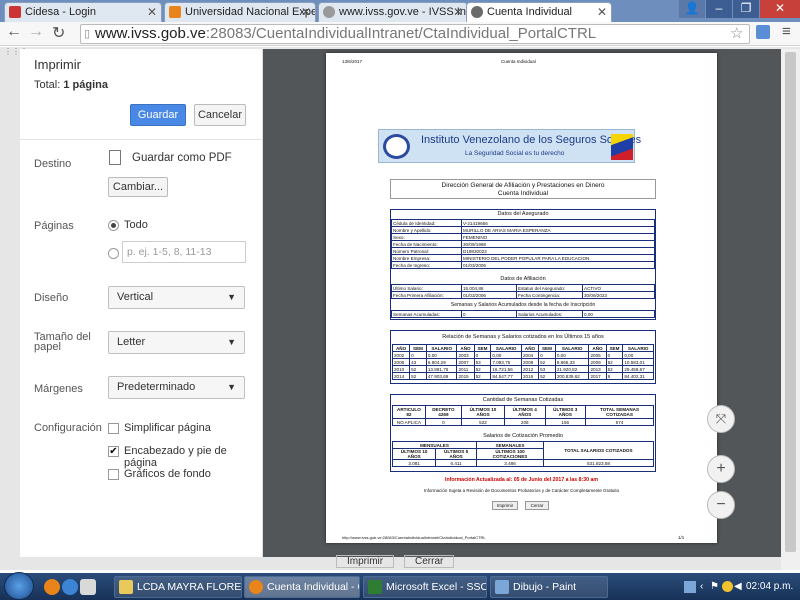 The image size is (800, 600). I want to click on pages-all-radio, so click(113, 225).